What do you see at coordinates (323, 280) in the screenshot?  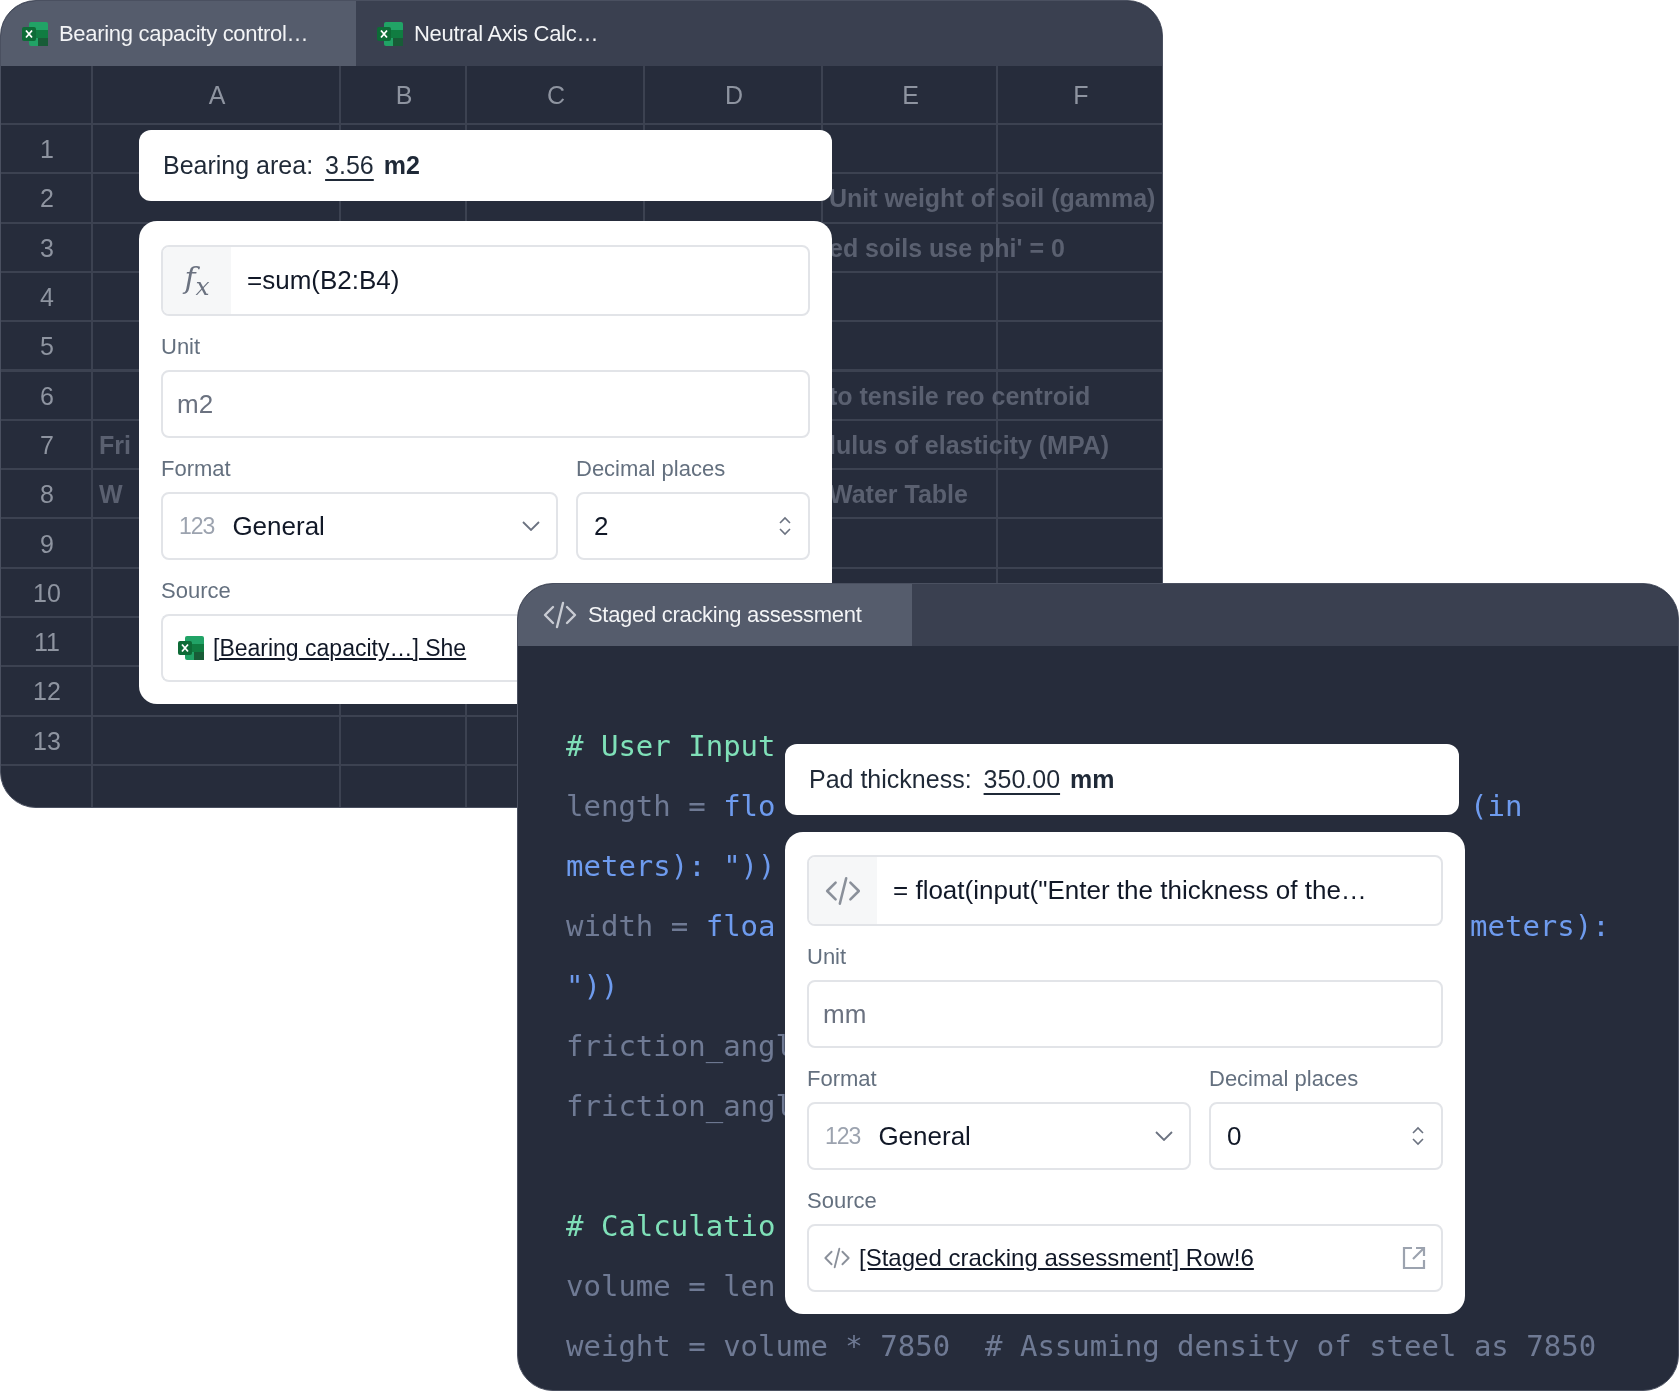 I see `formula-text: =sum(B2:B4)` at bounding box center [323, 280].